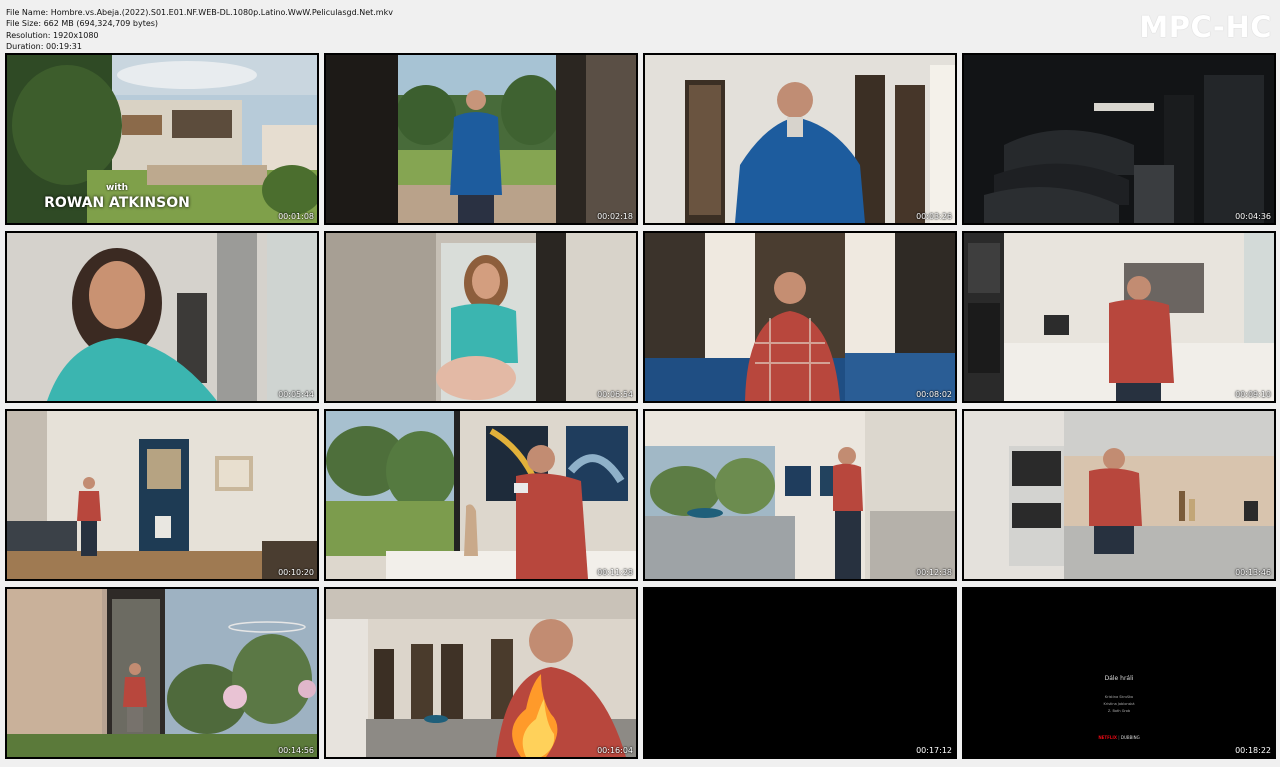 The width and height of the screenshot is (1280, 767). I want to click on woman-teal-top-scene, so click(162, 317).